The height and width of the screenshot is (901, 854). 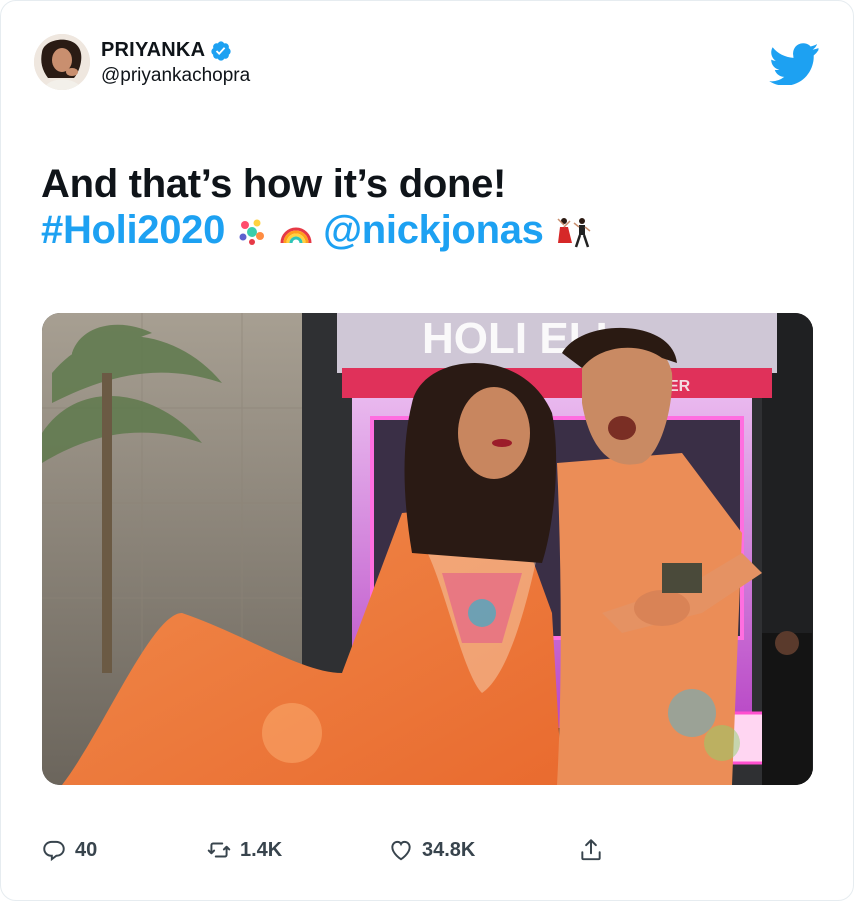 I want to click on avatar, so click(x=62, y=62).